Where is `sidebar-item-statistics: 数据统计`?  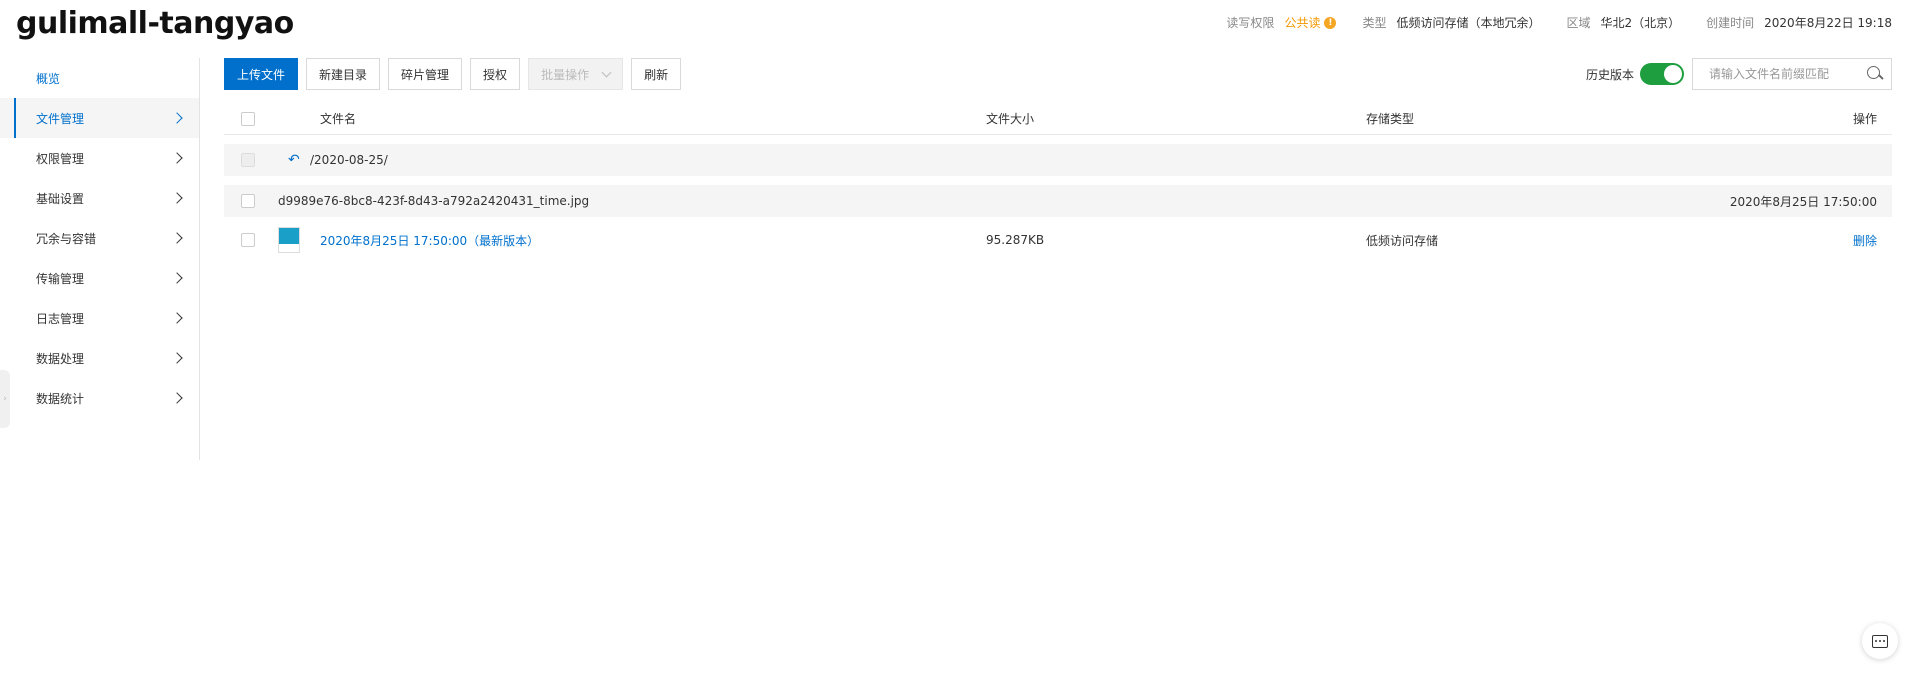
sidebar-item-statistics: 数据统计 is located at coordinates (99, 398).